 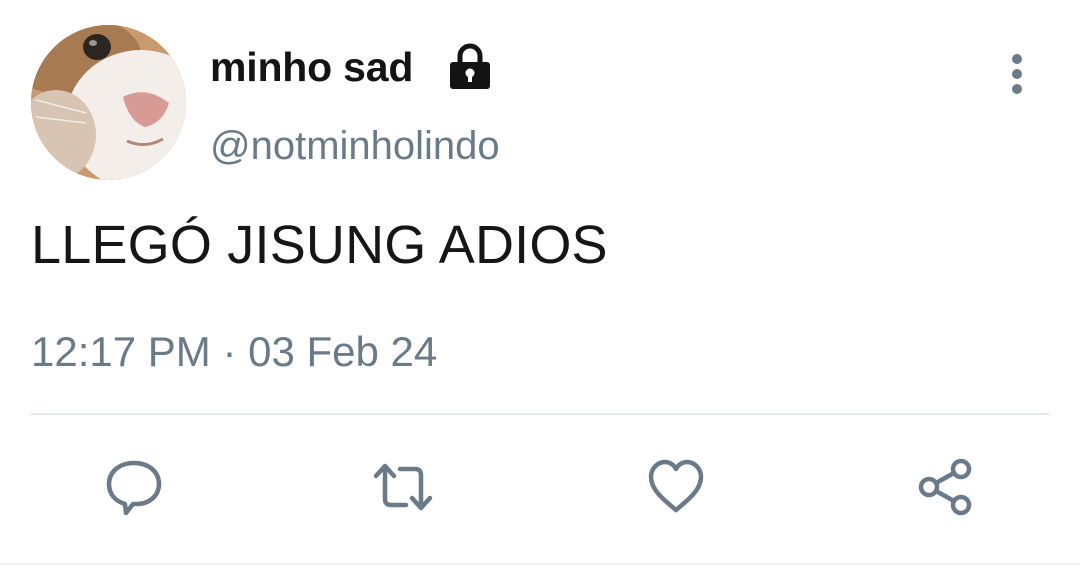 I want to click on retweet-icon, so click(x=403, y=487).